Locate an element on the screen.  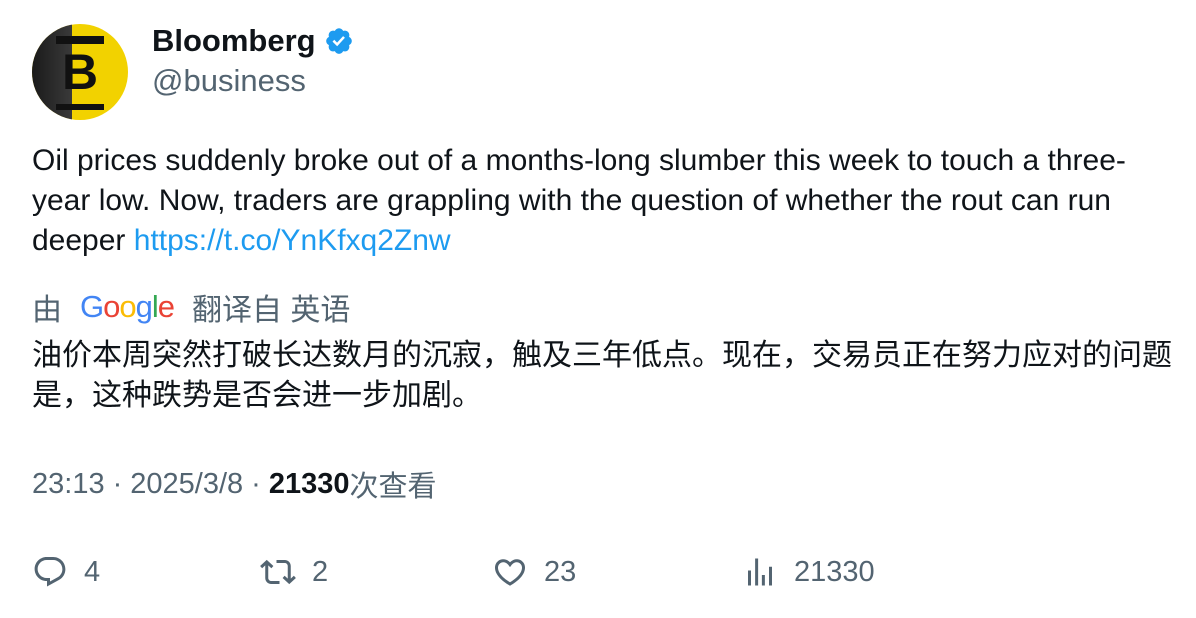
views-button: 21330 is located at coordinates (808, 572).